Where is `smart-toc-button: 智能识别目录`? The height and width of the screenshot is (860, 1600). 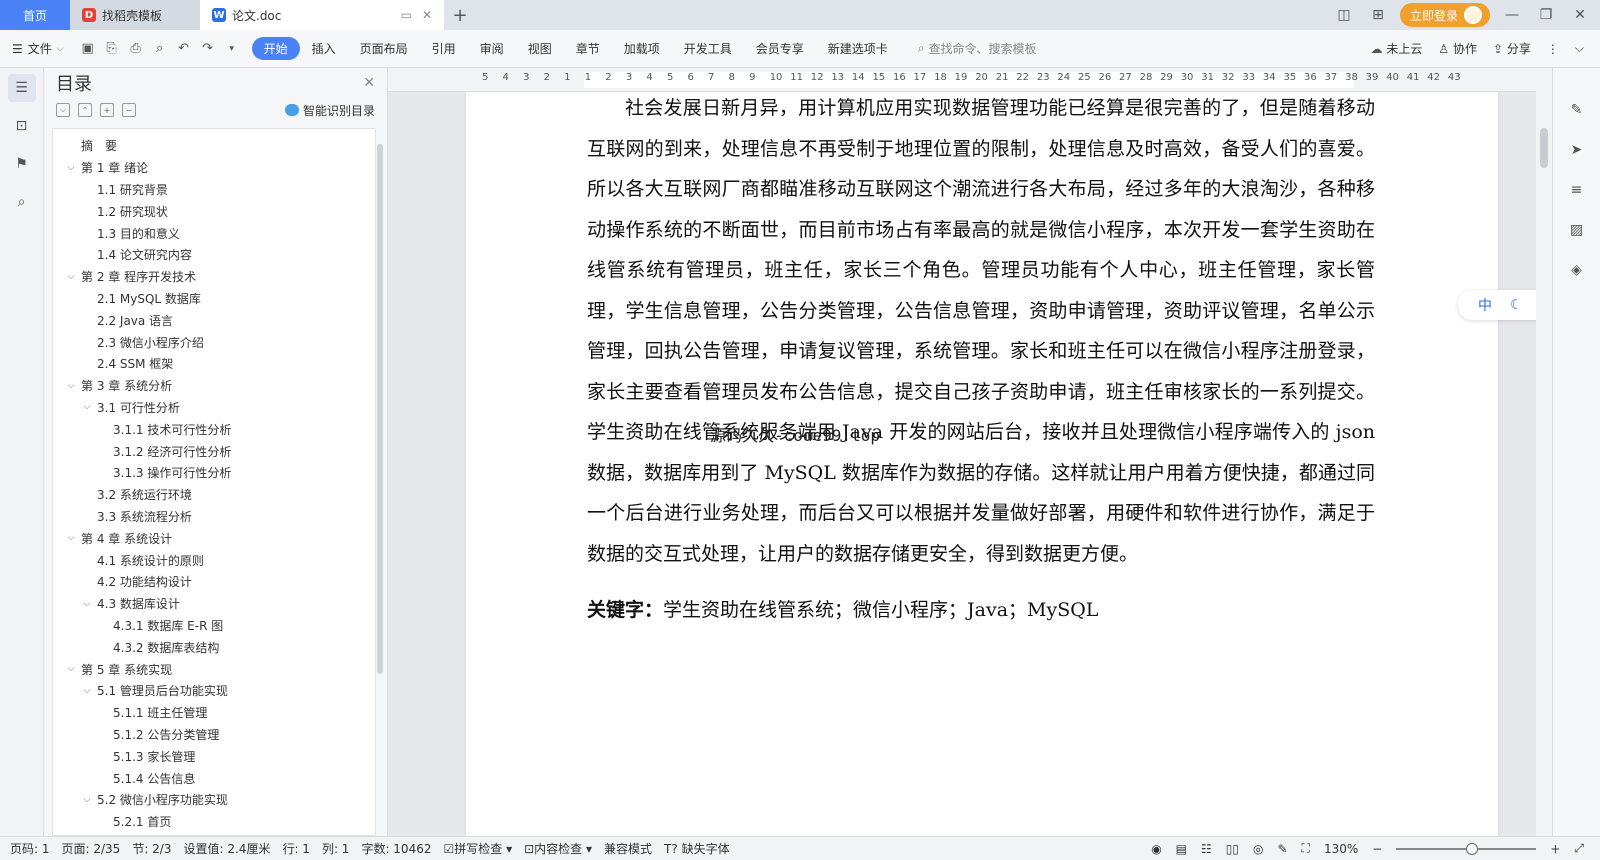
smart-toc-button: 智能识别目录 is located at coordinates (329, 110).